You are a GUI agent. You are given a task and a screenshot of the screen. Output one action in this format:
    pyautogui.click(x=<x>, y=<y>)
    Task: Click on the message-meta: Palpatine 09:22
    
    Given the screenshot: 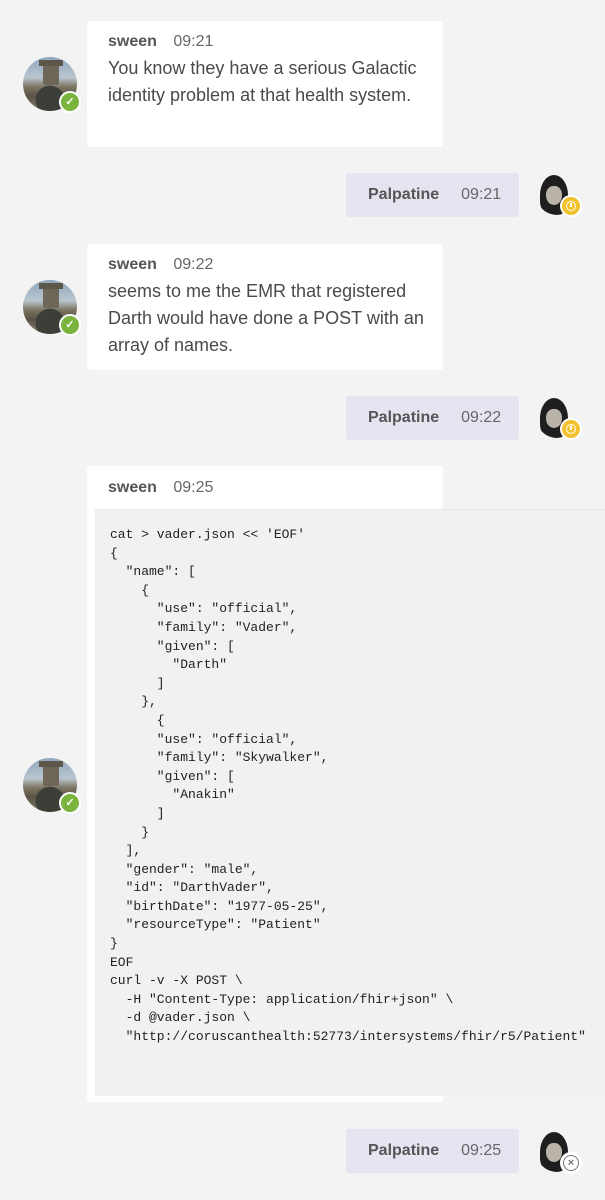 What is the action you would take?
    pyautogui.click(x=432, y=418)
    